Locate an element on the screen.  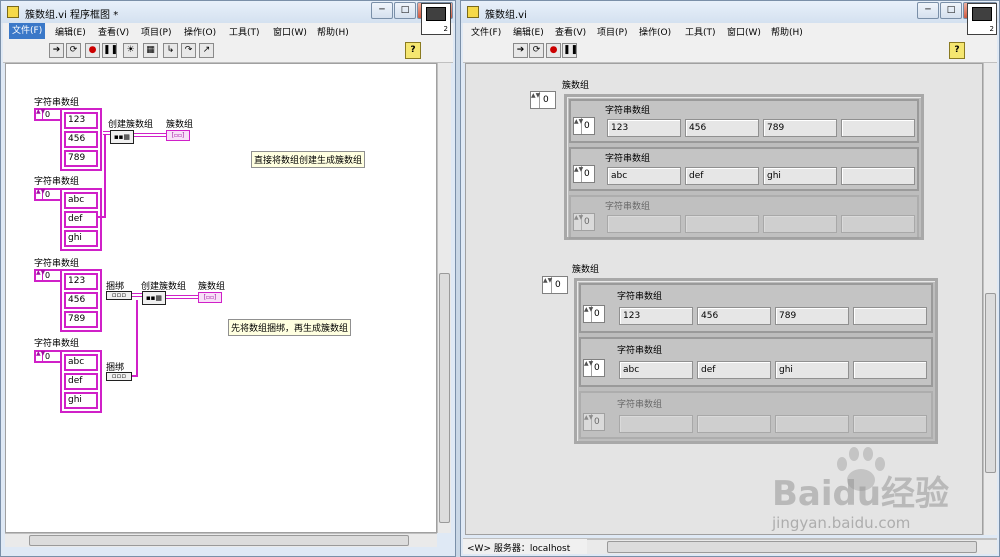
string-array-constant-3: 123 456 789 is located at coordinates (81, 300).